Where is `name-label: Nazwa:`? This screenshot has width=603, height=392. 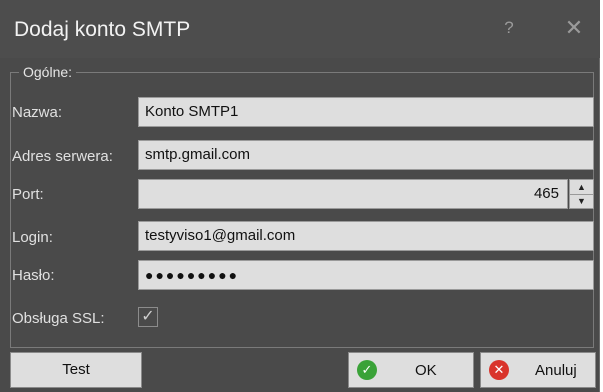
name-label: Nazwa: is located at coordinates (37, 112).